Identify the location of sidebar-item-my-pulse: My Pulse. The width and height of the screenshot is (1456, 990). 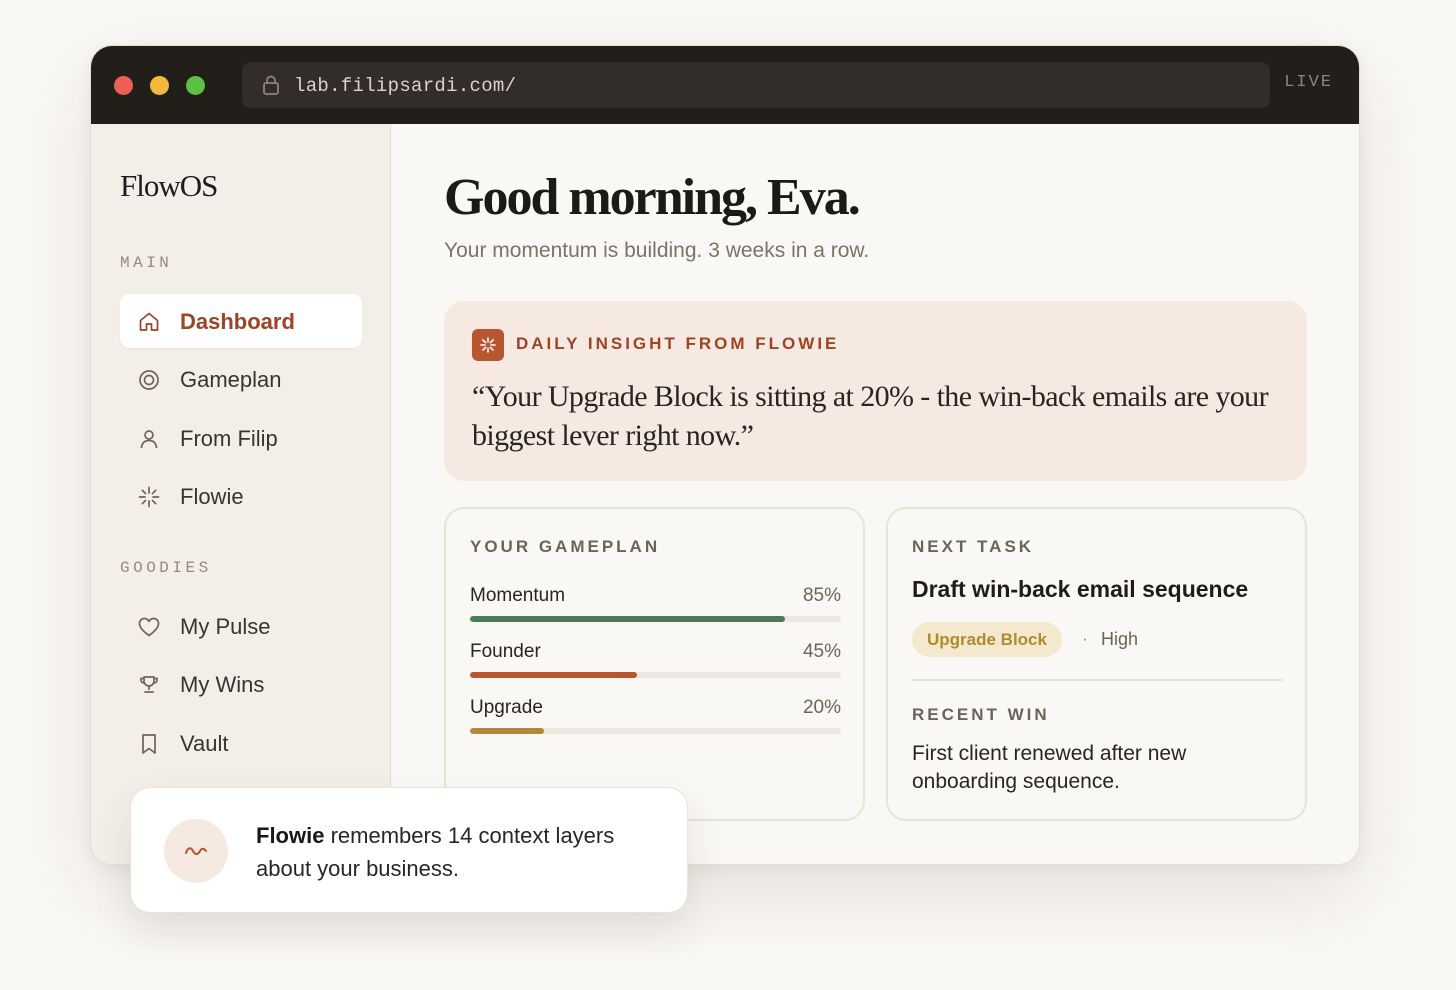
(241, 626).